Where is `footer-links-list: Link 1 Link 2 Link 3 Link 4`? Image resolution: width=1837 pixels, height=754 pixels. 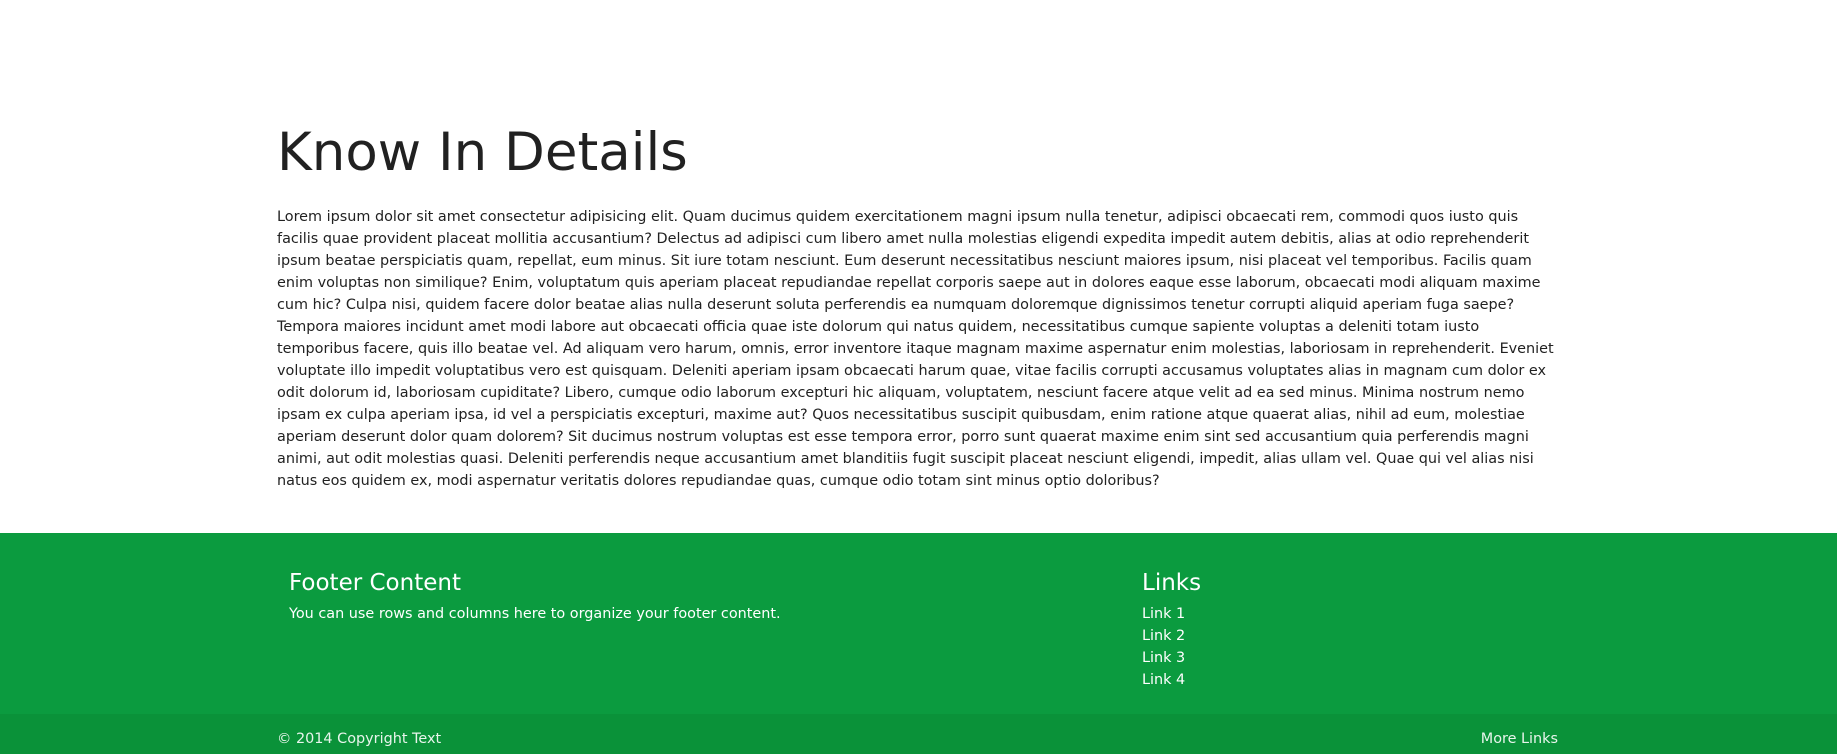 footer-links-list: Link 1 Link 2 Link 3 Link 4 is located at coordinates (1342, 647).